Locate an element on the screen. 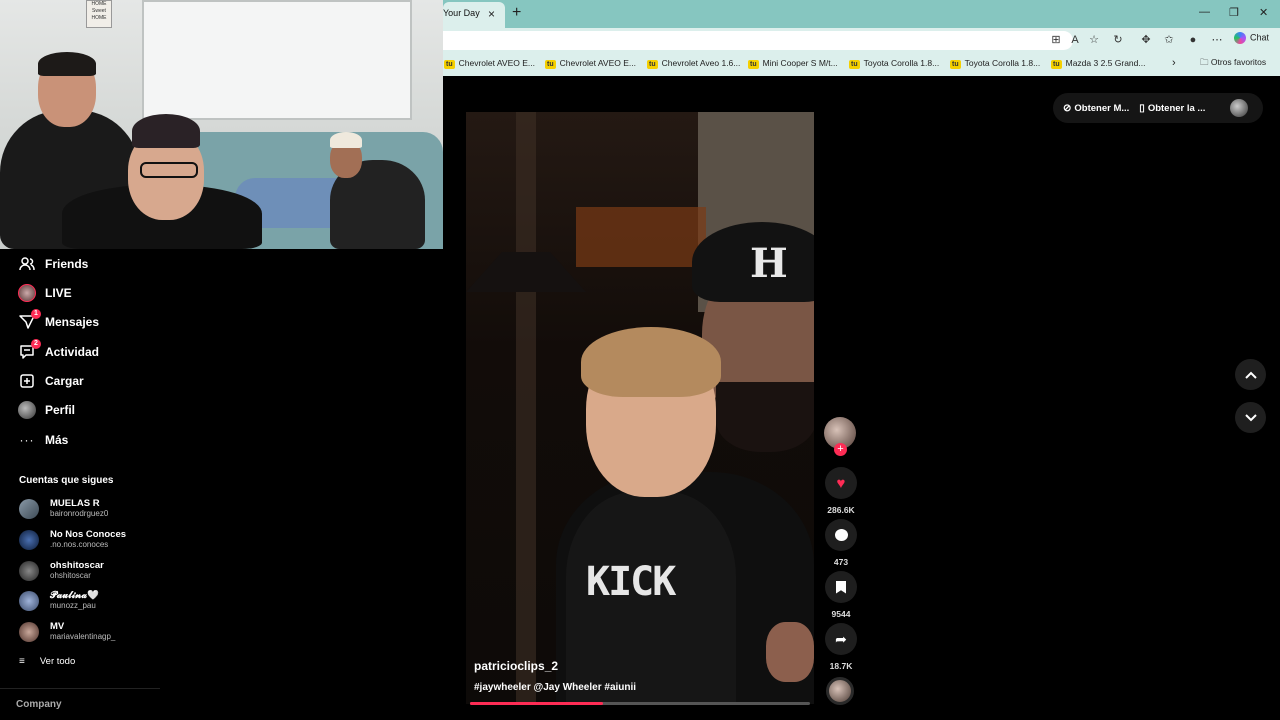 The height and width of the screenshot is (720, 1280). sidebar-item-live: LIVE is located at coordinates (45, 293).